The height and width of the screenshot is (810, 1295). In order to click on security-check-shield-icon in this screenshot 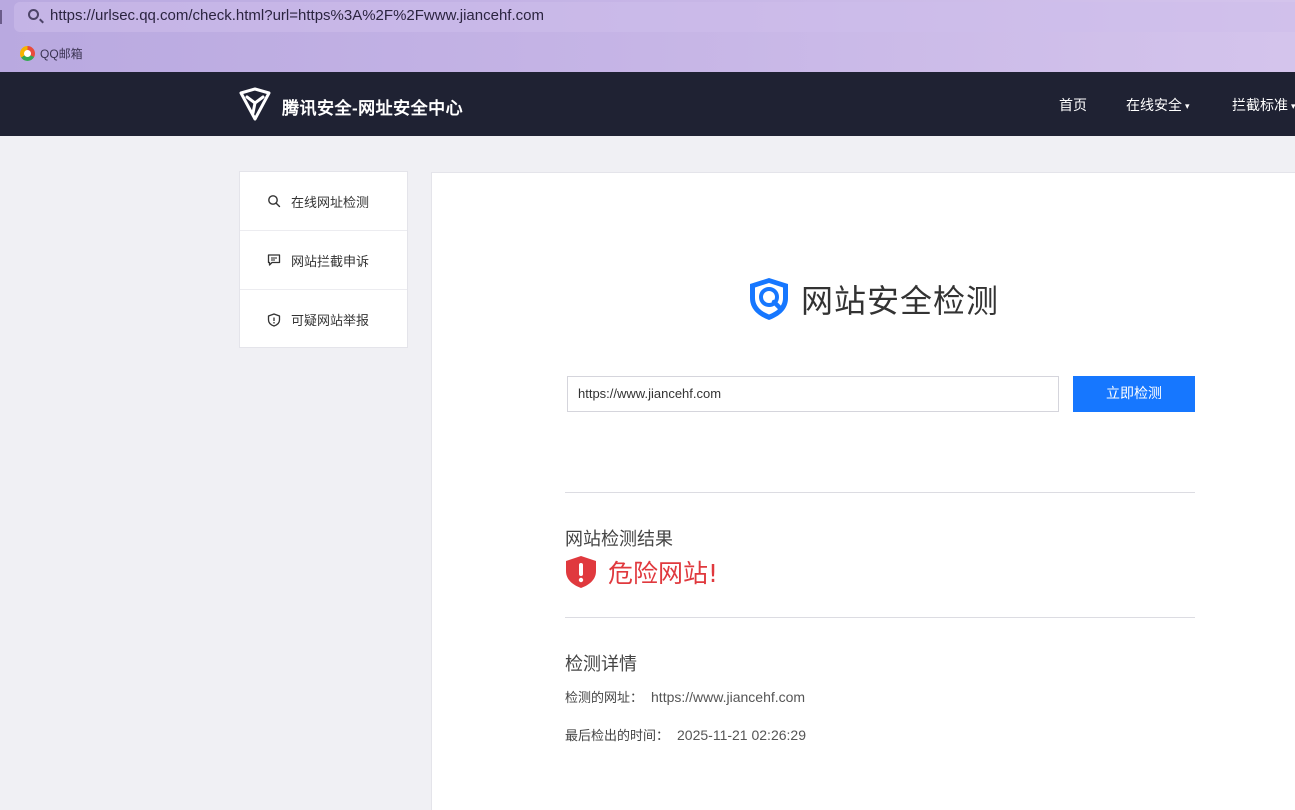, I will do `click(769, 299)`.